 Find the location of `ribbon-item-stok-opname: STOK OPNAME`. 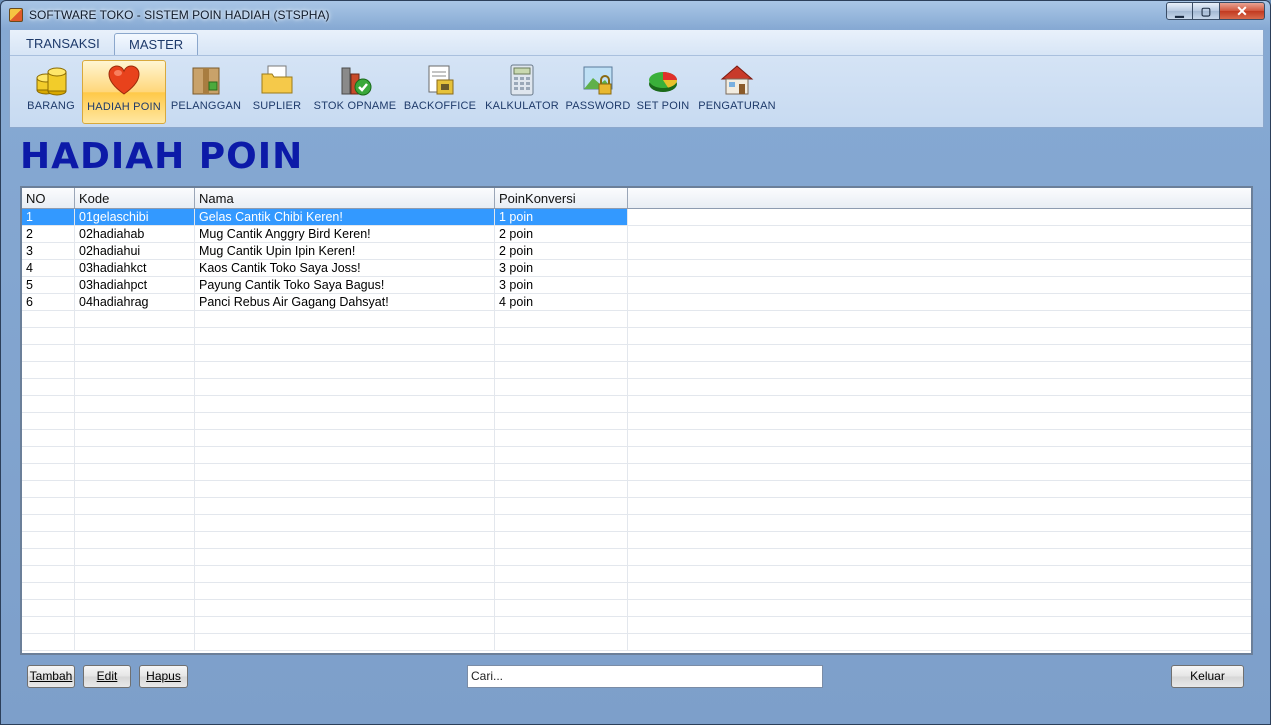

ribbon-item-stok-opname: STOK OPNAME is located at coordinates (355, 92).